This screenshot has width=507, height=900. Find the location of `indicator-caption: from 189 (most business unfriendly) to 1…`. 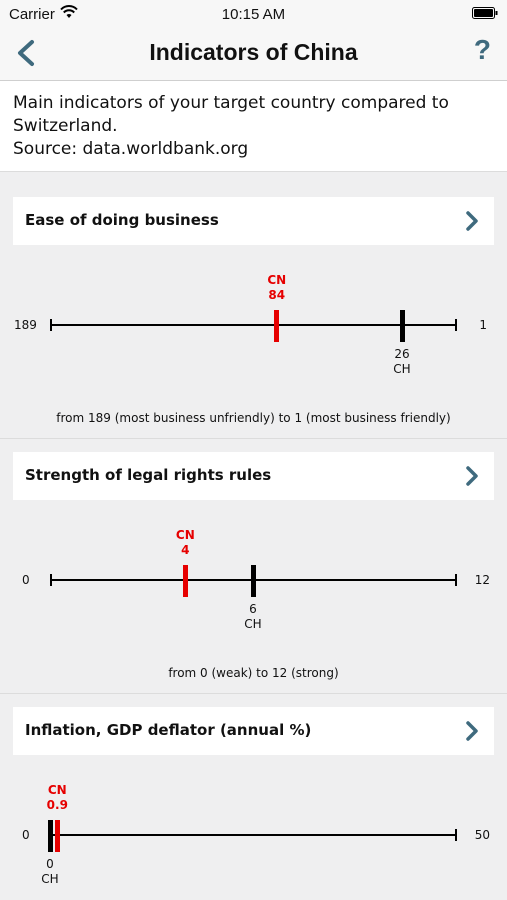

indicator-caption: from 189 (most business unfriendly) to 1… is located at coordinates (253, 418).